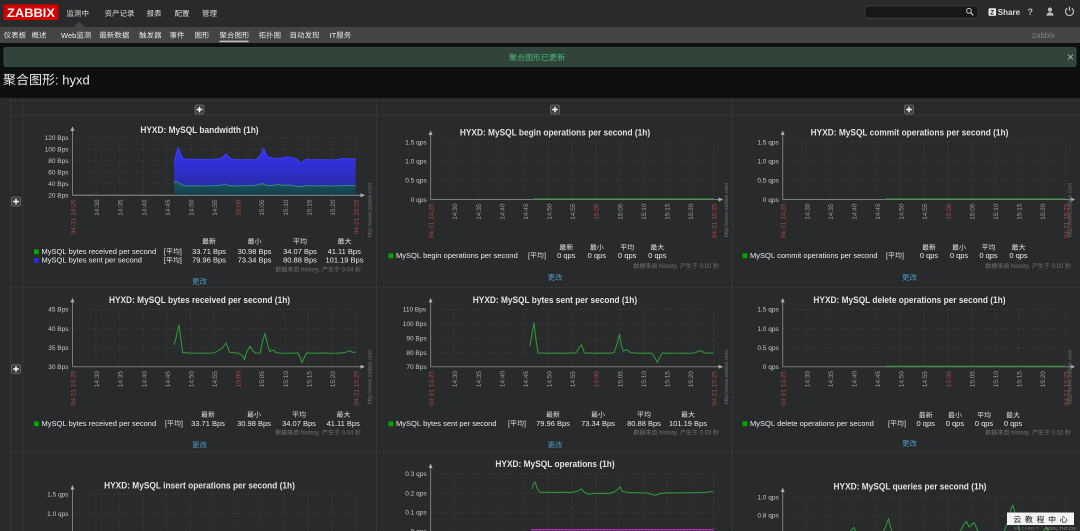 This screenshot has height=531, width=1080. Describe the element at coordinates (68, 35) in the screenshot. I see `svg-text: Web` at that location.